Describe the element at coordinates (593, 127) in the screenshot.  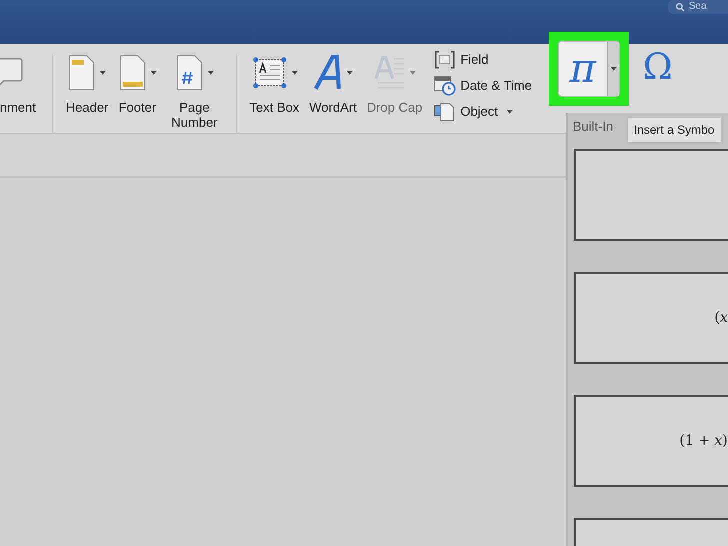
I see `panel-heading: Built-In` at that location.